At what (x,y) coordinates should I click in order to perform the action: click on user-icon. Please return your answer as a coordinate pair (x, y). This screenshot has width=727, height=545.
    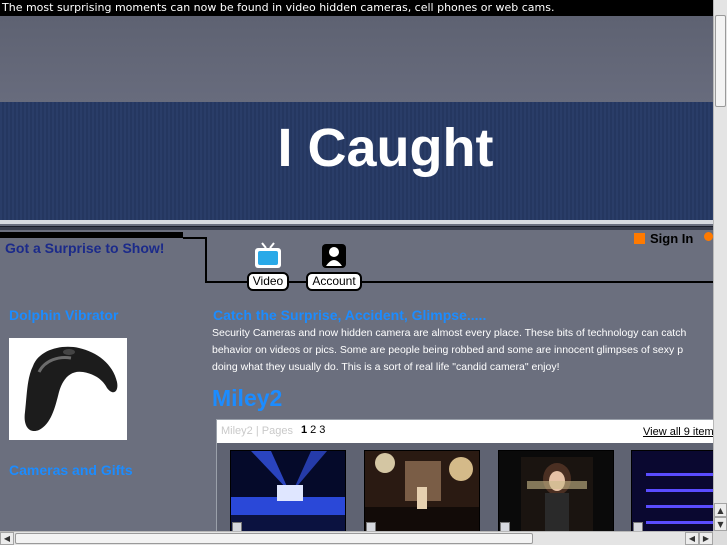
    Looking at the image, I should click on (334, 256).